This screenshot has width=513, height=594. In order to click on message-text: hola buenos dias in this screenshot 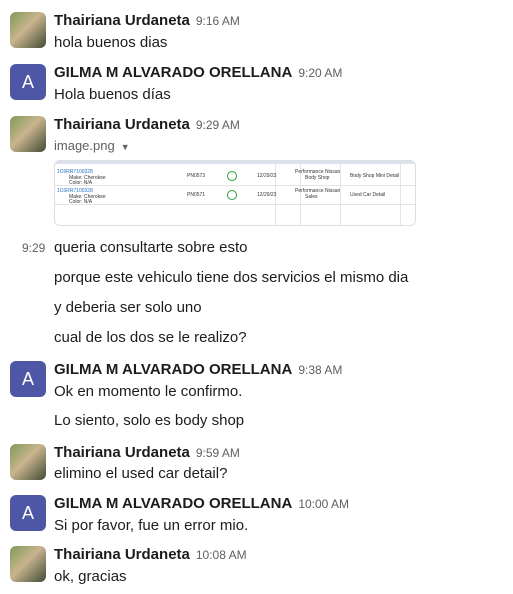, I will do `click(111, 42)`.